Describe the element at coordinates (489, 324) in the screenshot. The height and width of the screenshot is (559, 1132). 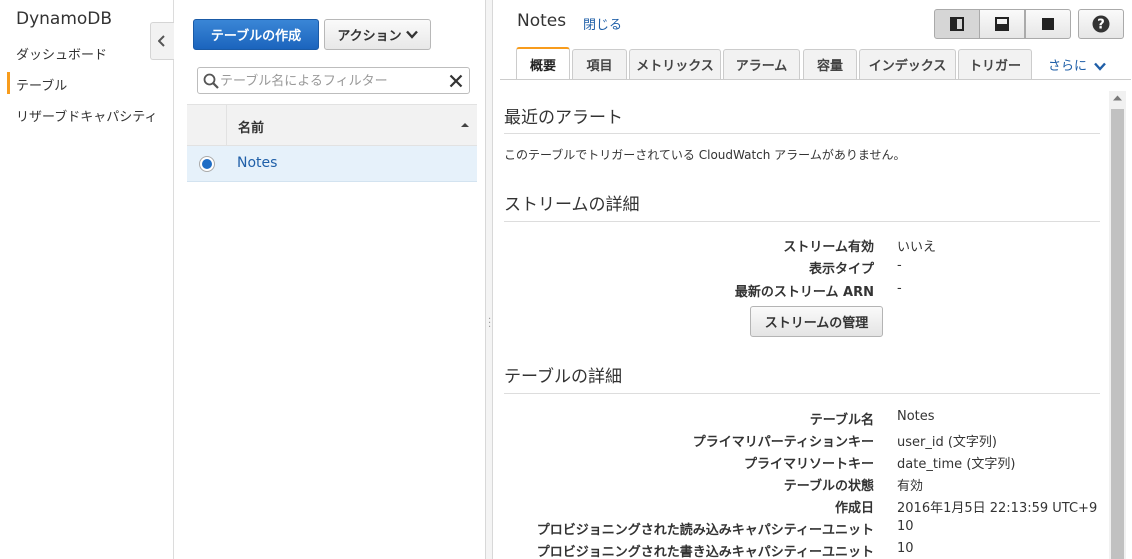
I see `splitter-grip: · · ·` at that location.